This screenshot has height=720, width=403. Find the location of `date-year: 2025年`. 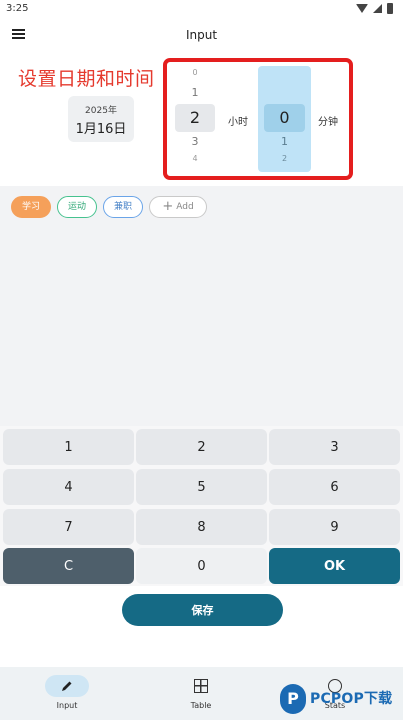

date-year: 2025年 is located at coordinates (101, 111).